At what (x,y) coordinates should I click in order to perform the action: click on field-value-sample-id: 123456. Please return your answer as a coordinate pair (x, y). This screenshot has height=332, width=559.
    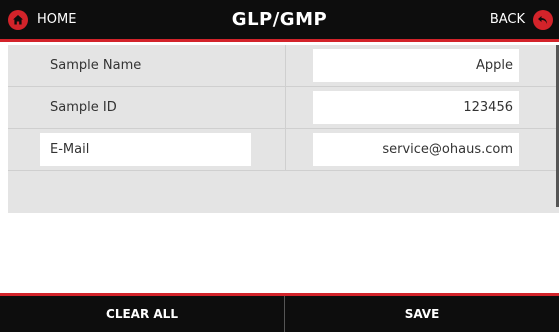
    Looking at the image, I should click on (416, 107).